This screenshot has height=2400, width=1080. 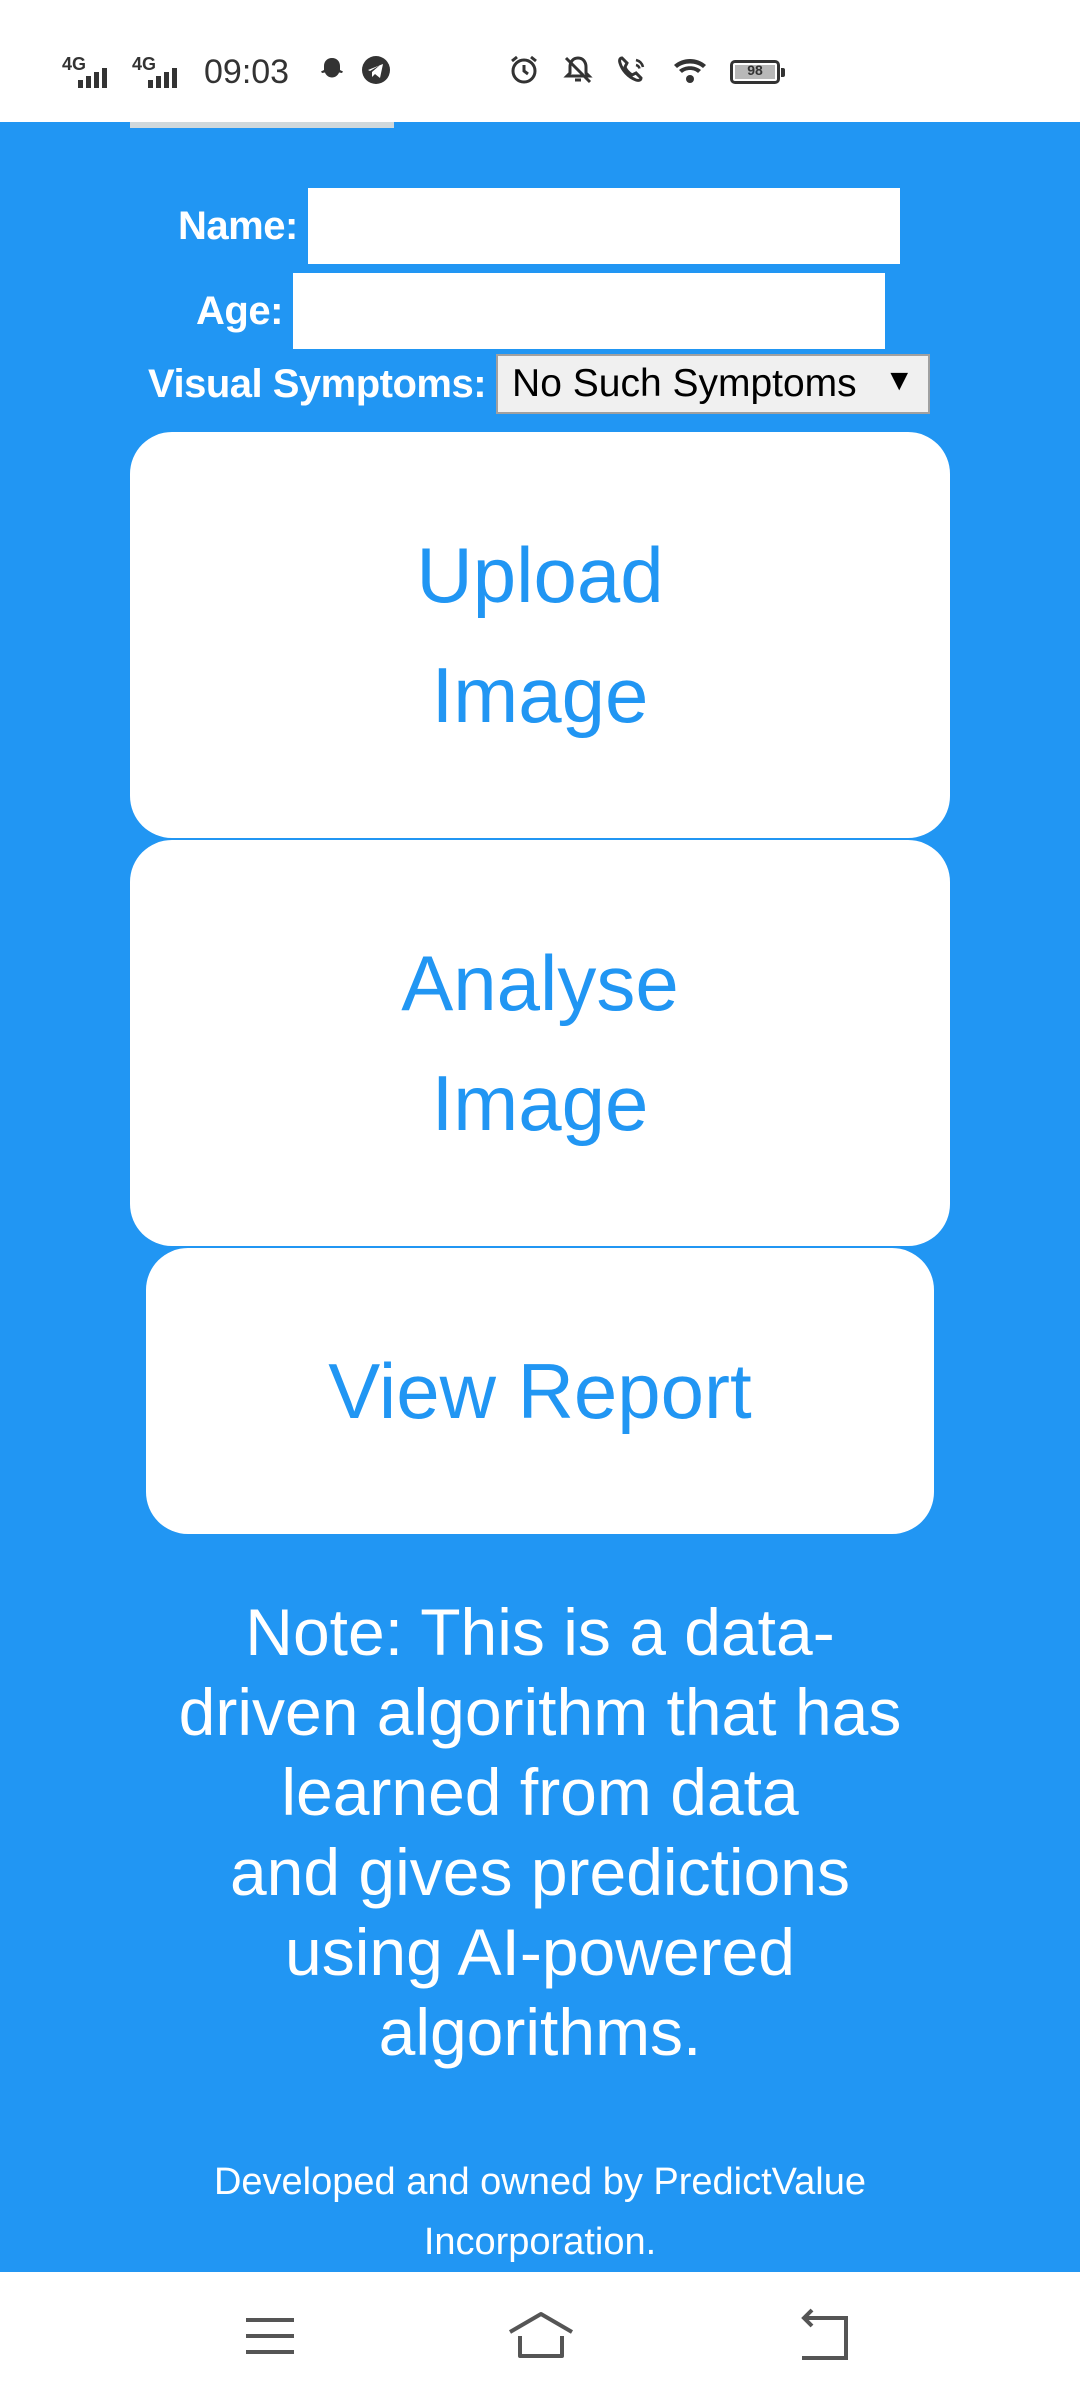 What do you see at coordinates (332, 72) in the screenshot?
I see `snapchat-icon` at bounding box center [332, 72].